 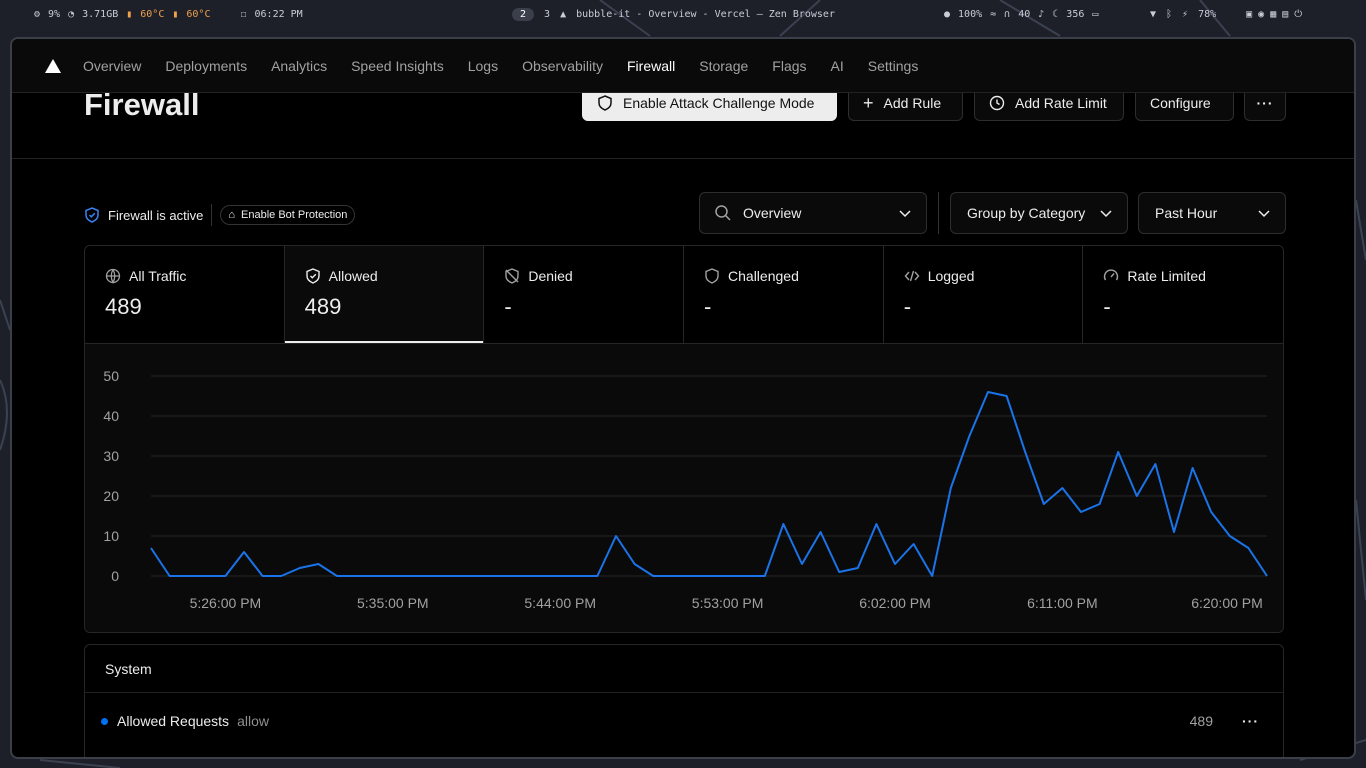 What do you see at coordinates (226, 603) in the screenshot?
I see `x-tick-label: 5:26:00 PM` at bounding box center [226, 603].